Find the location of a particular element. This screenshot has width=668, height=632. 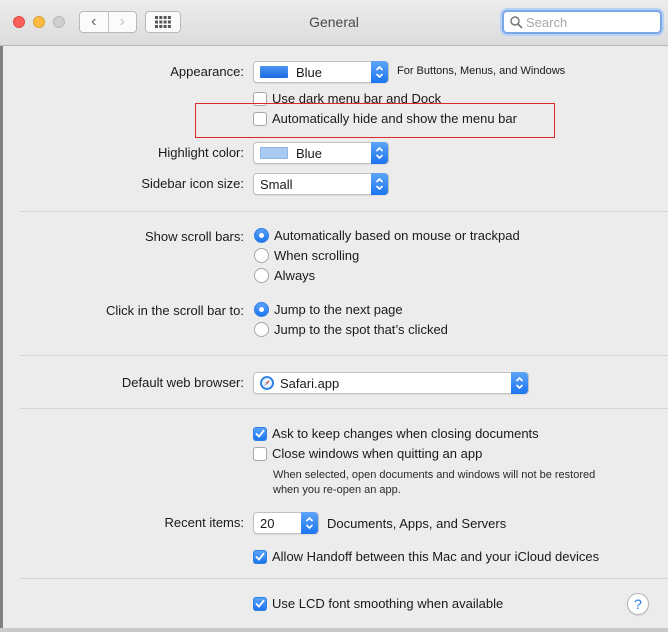

recent-items-label: Recent items: is located at coordinates (204, 522).